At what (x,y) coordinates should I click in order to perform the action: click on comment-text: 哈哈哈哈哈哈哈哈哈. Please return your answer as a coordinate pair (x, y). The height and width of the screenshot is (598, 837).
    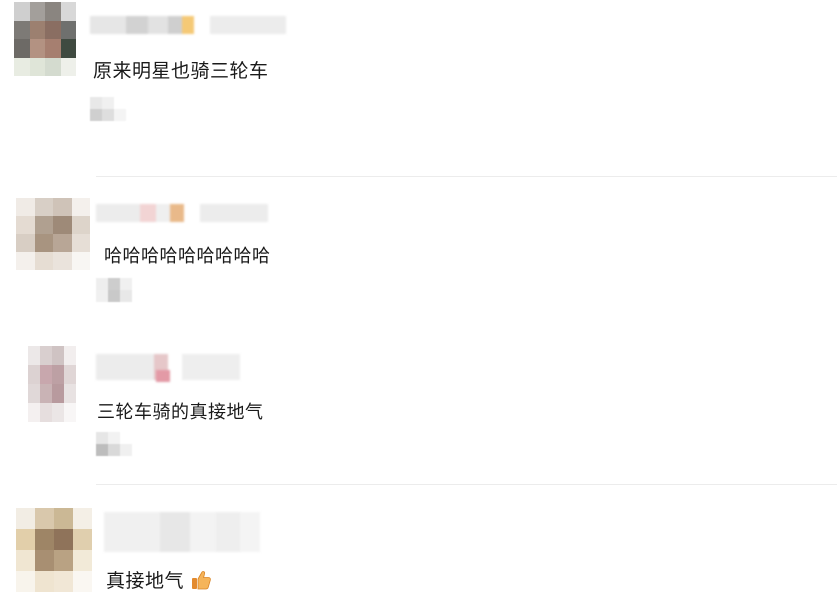
    Looking at the image, I should click on (187, 256).